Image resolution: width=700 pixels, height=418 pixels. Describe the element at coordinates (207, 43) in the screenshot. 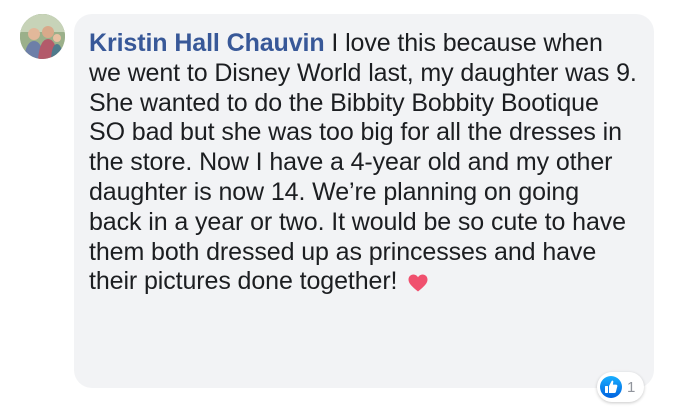

I see `comment-author-link: Kristin Hall Chauvin` at that location.